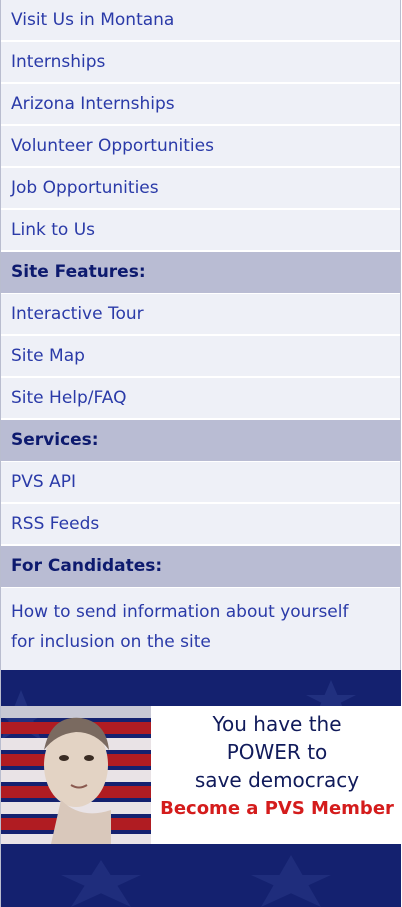 The width and height of the screenshot is (402, 907). What do you see at coordinates (277, 780) in the screenshot?
I see `banner-line-3: save democracy` at bounding box center [277, 780].